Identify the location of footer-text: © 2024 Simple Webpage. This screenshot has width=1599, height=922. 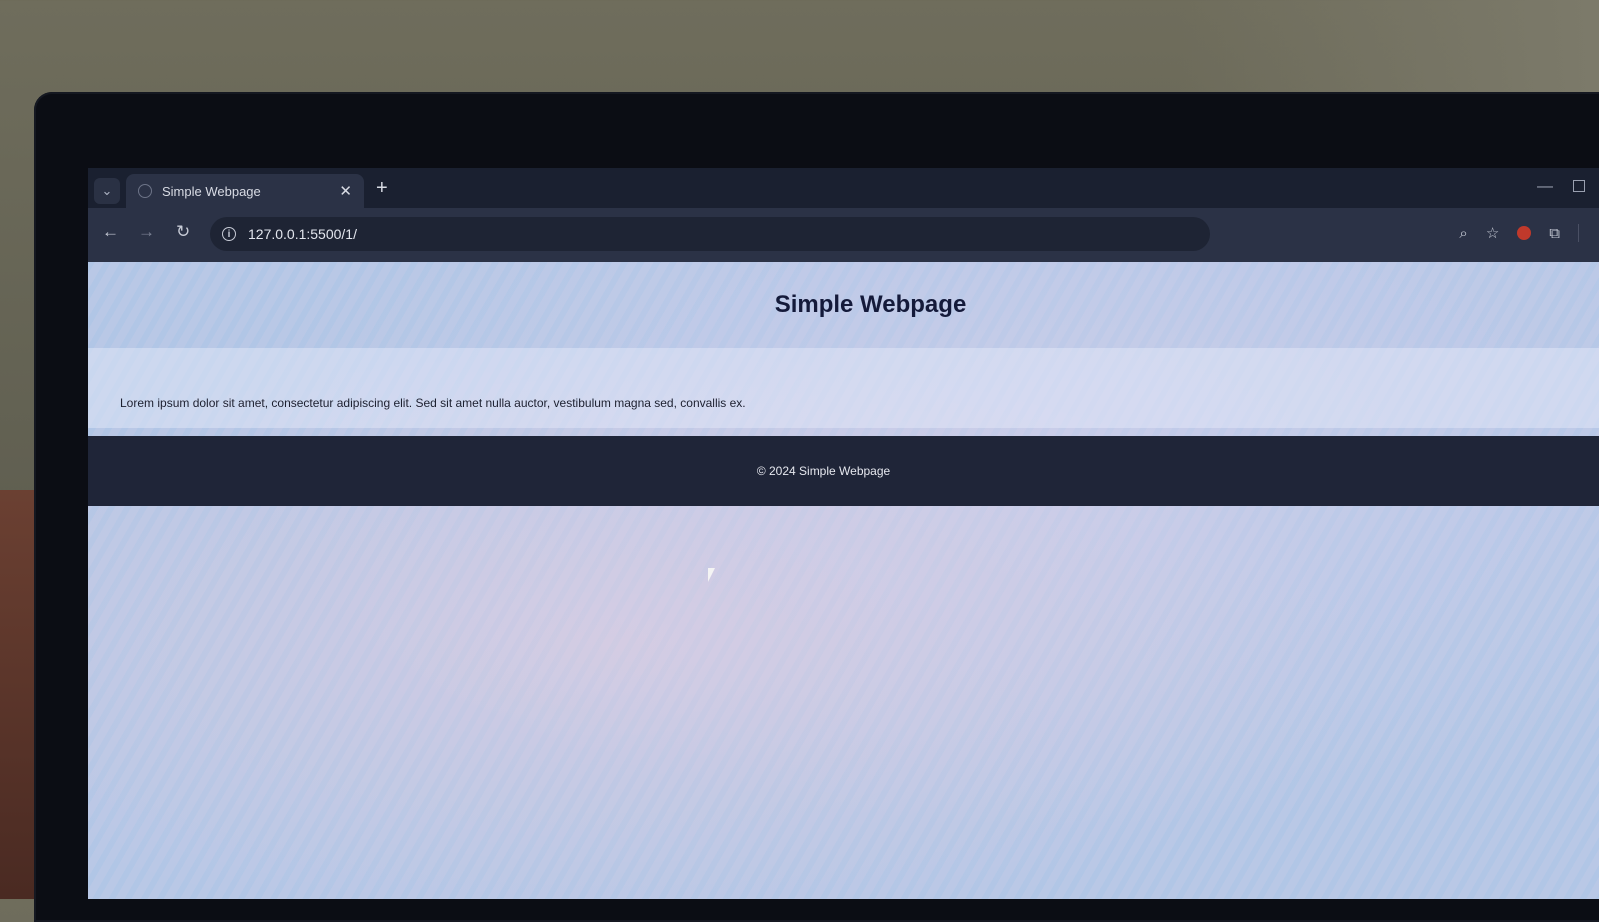
(823, 471).